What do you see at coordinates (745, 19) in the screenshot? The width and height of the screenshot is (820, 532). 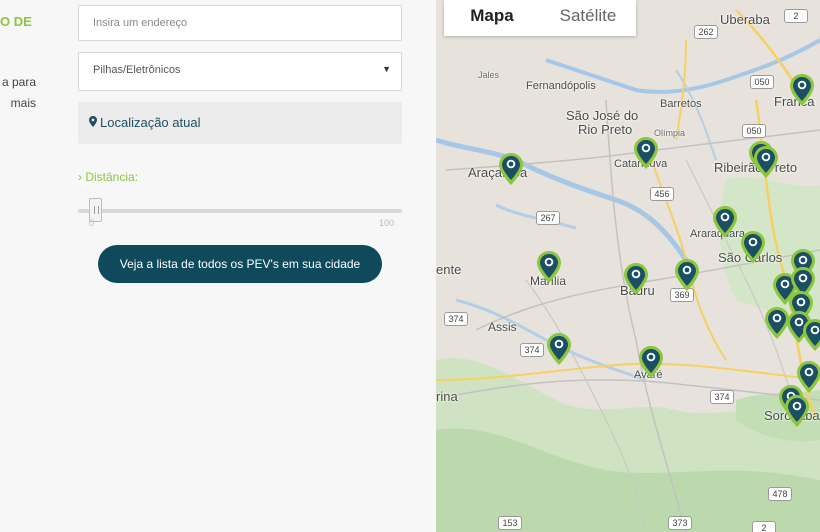 I see `city-label: Uberaba` at bounding box center [745, 19].